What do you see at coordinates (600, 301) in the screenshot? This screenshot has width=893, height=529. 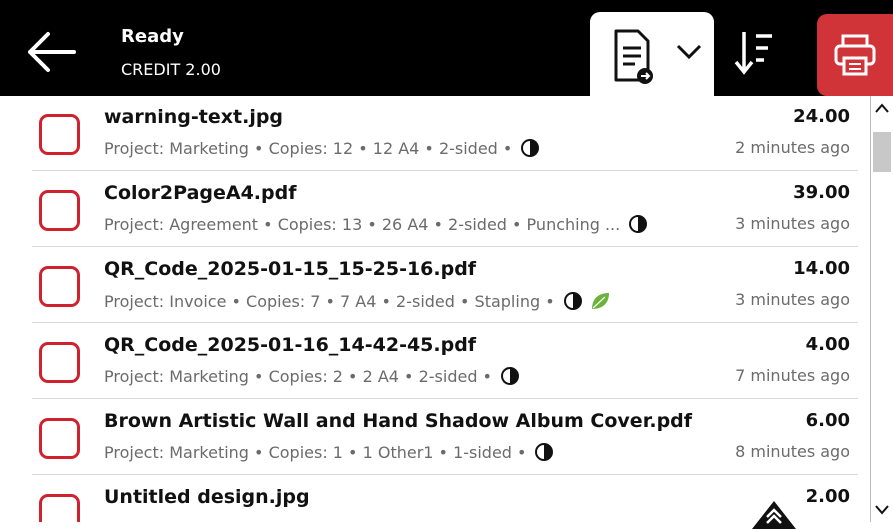 I see `eco-leaf-icon` at bounding box center [600, 301].